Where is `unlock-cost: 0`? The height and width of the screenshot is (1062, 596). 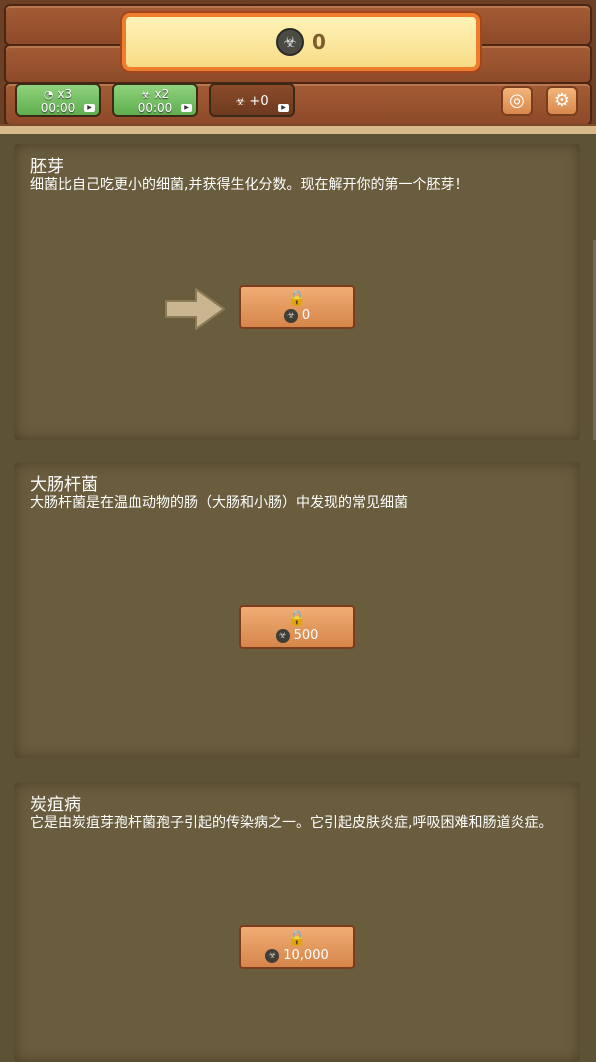 unlock-cost: 0 is located at coordinates (306, 315).